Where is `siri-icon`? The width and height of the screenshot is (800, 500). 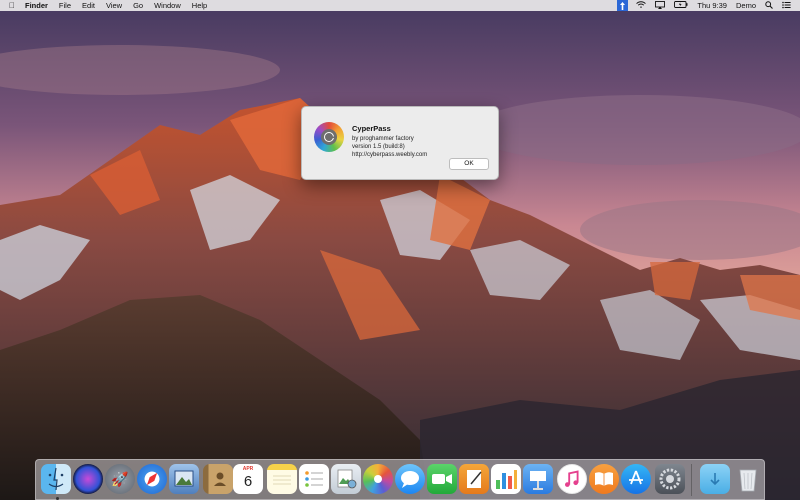 siri-icon is located at coordinates (88, 479).